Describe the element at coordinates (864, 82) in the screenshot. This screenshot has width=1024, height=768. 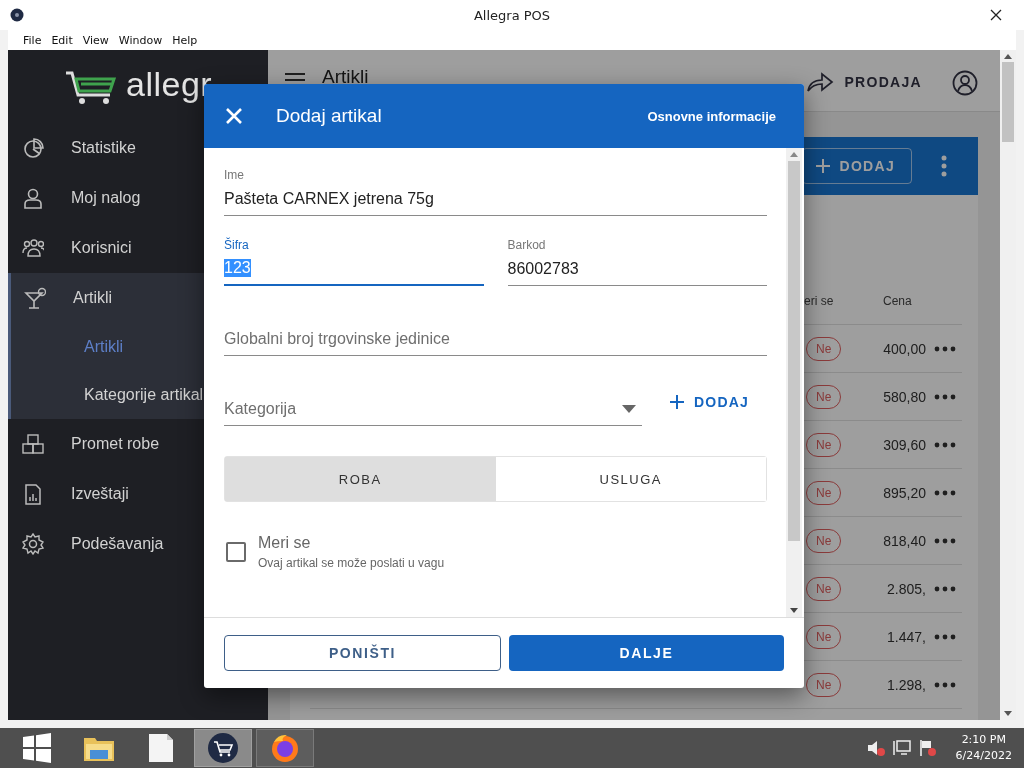
I see `sale-button: PRODAJA` at that location.